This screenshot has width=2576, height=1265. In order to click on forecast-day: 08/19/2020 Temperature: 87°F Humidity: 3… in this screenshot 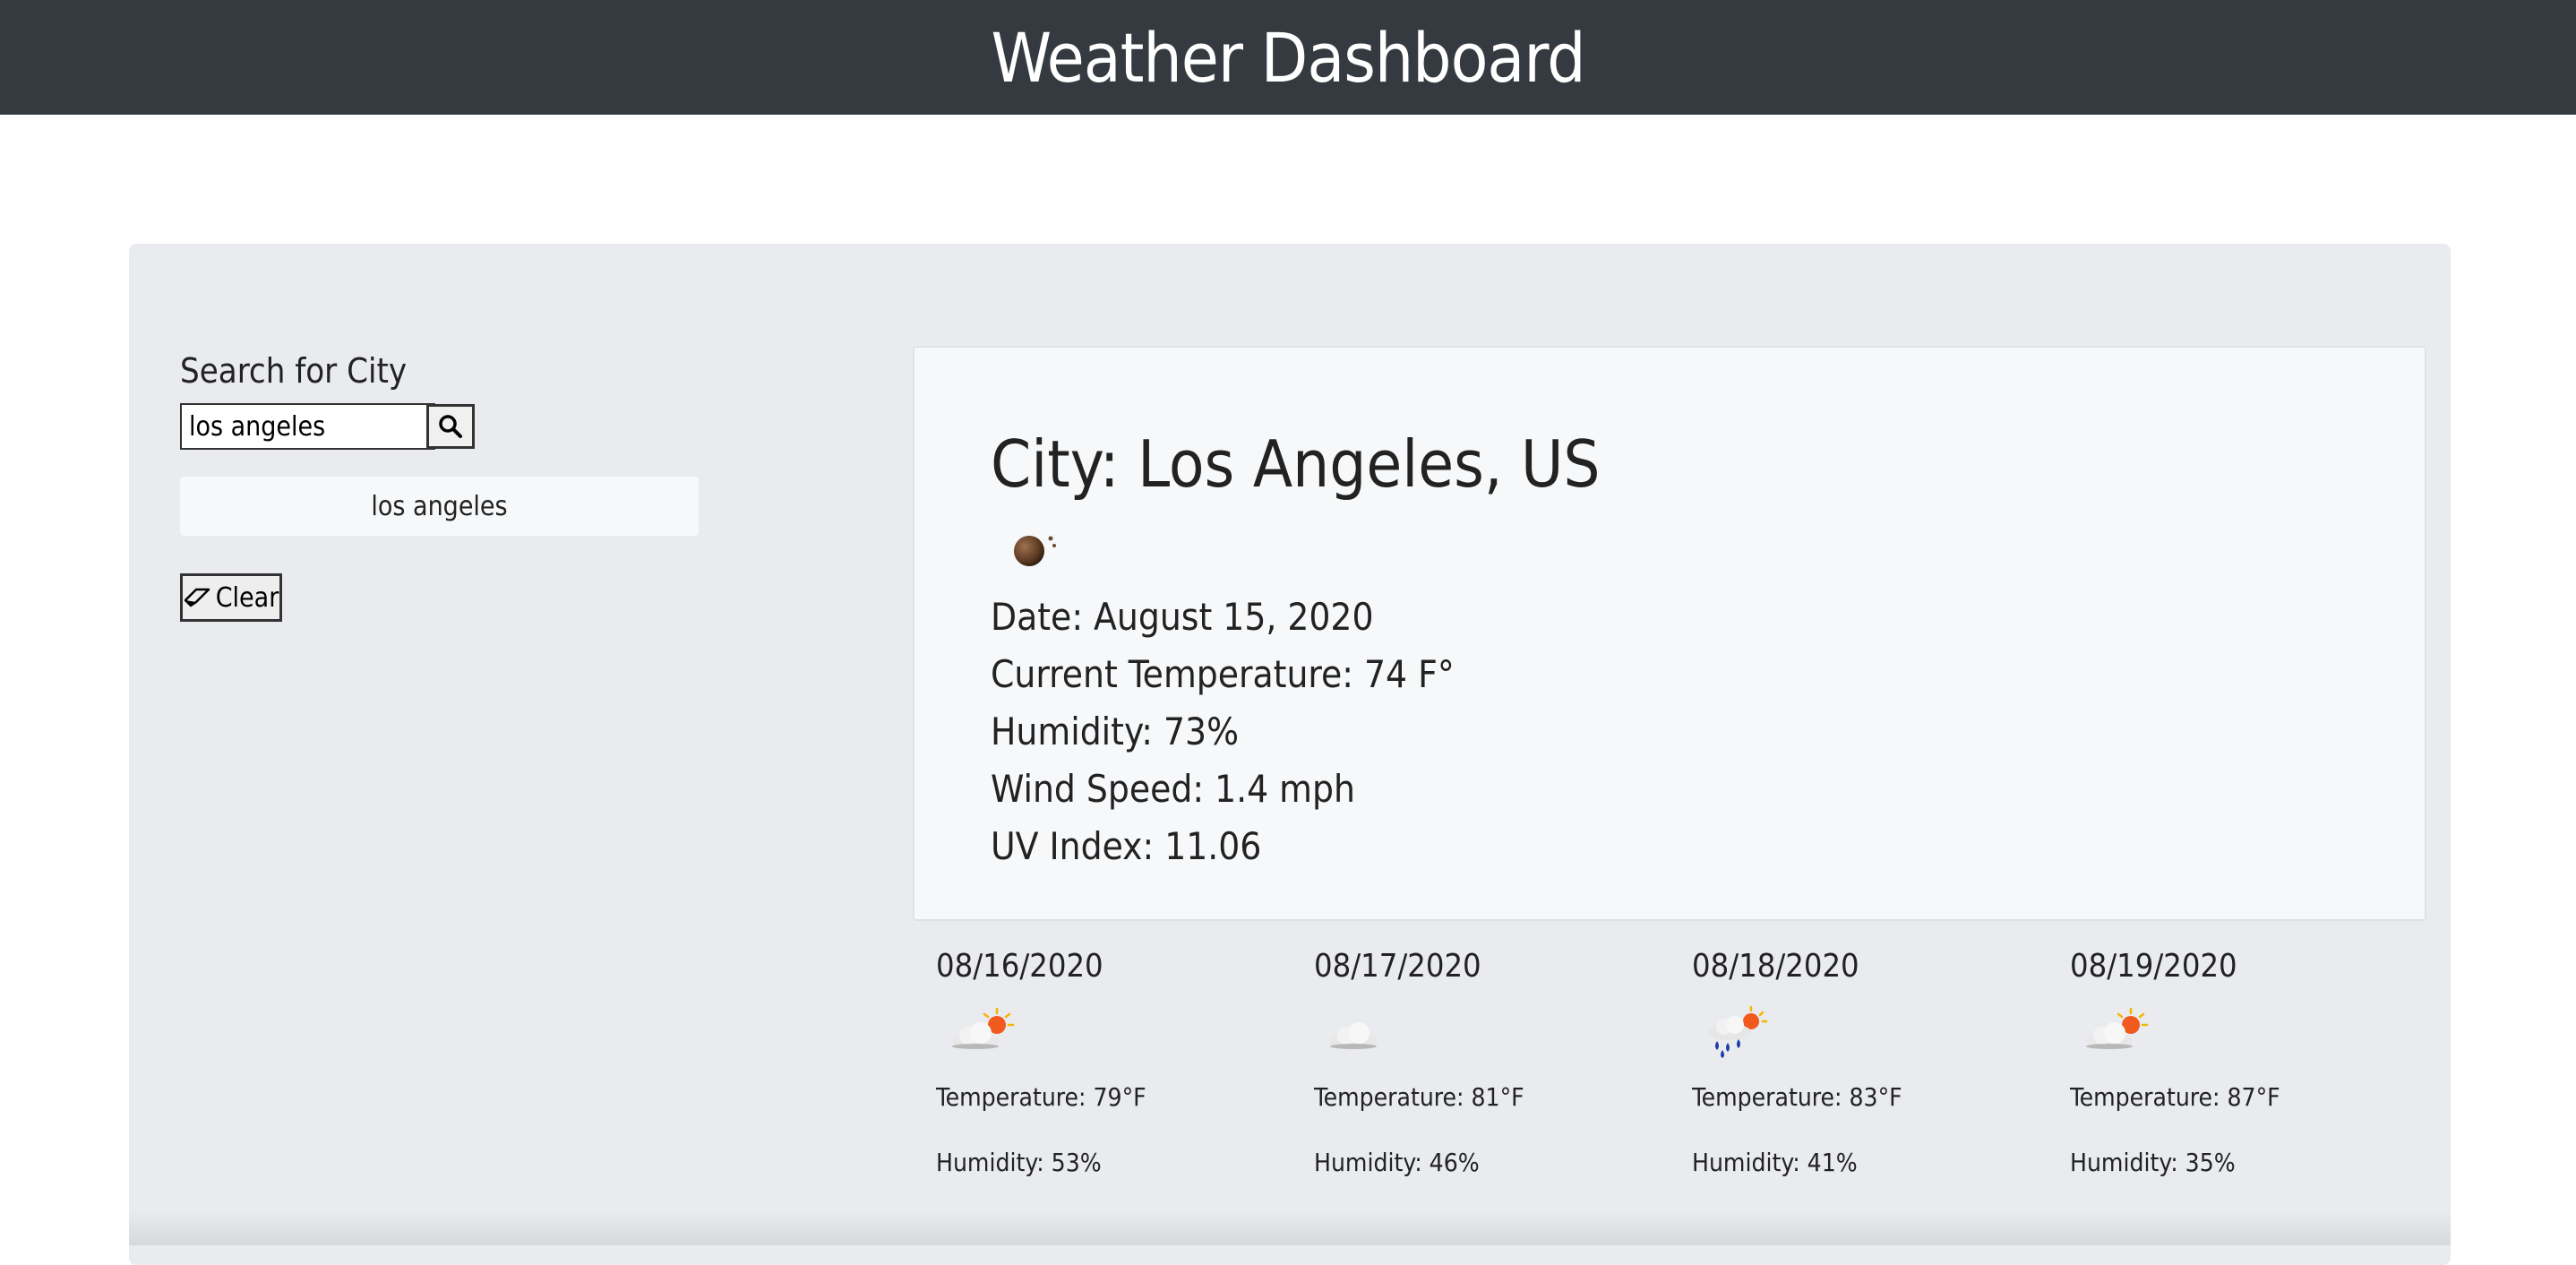, I will do `click(2204, 1062)`.